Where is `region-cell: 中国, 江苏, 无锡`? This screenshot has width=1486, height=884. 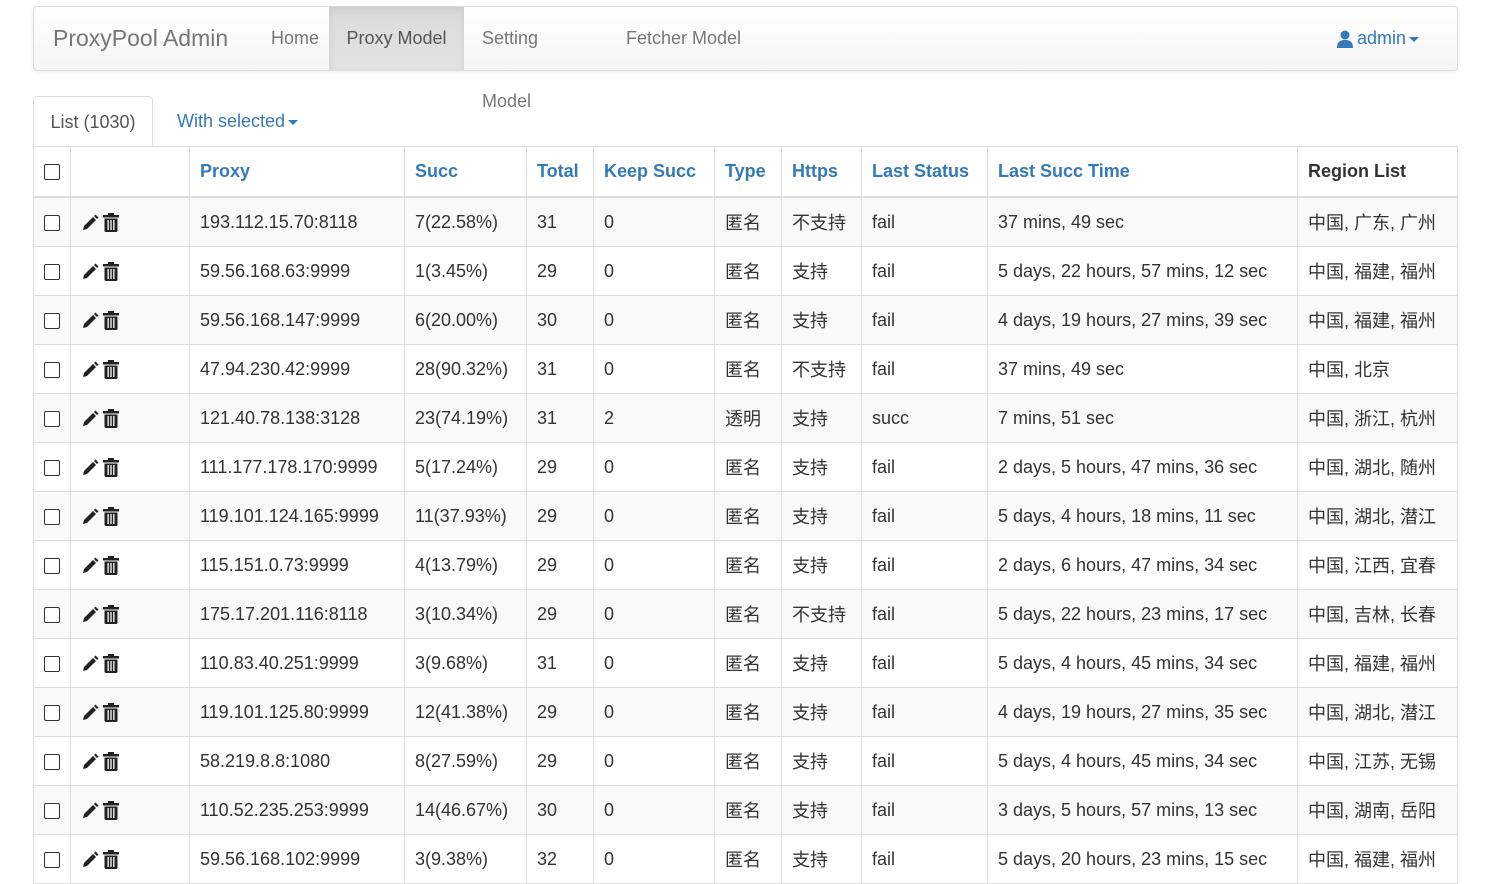
region-cell: 中国, 江苏, 无锡 is located at coordinates (1377, 761).